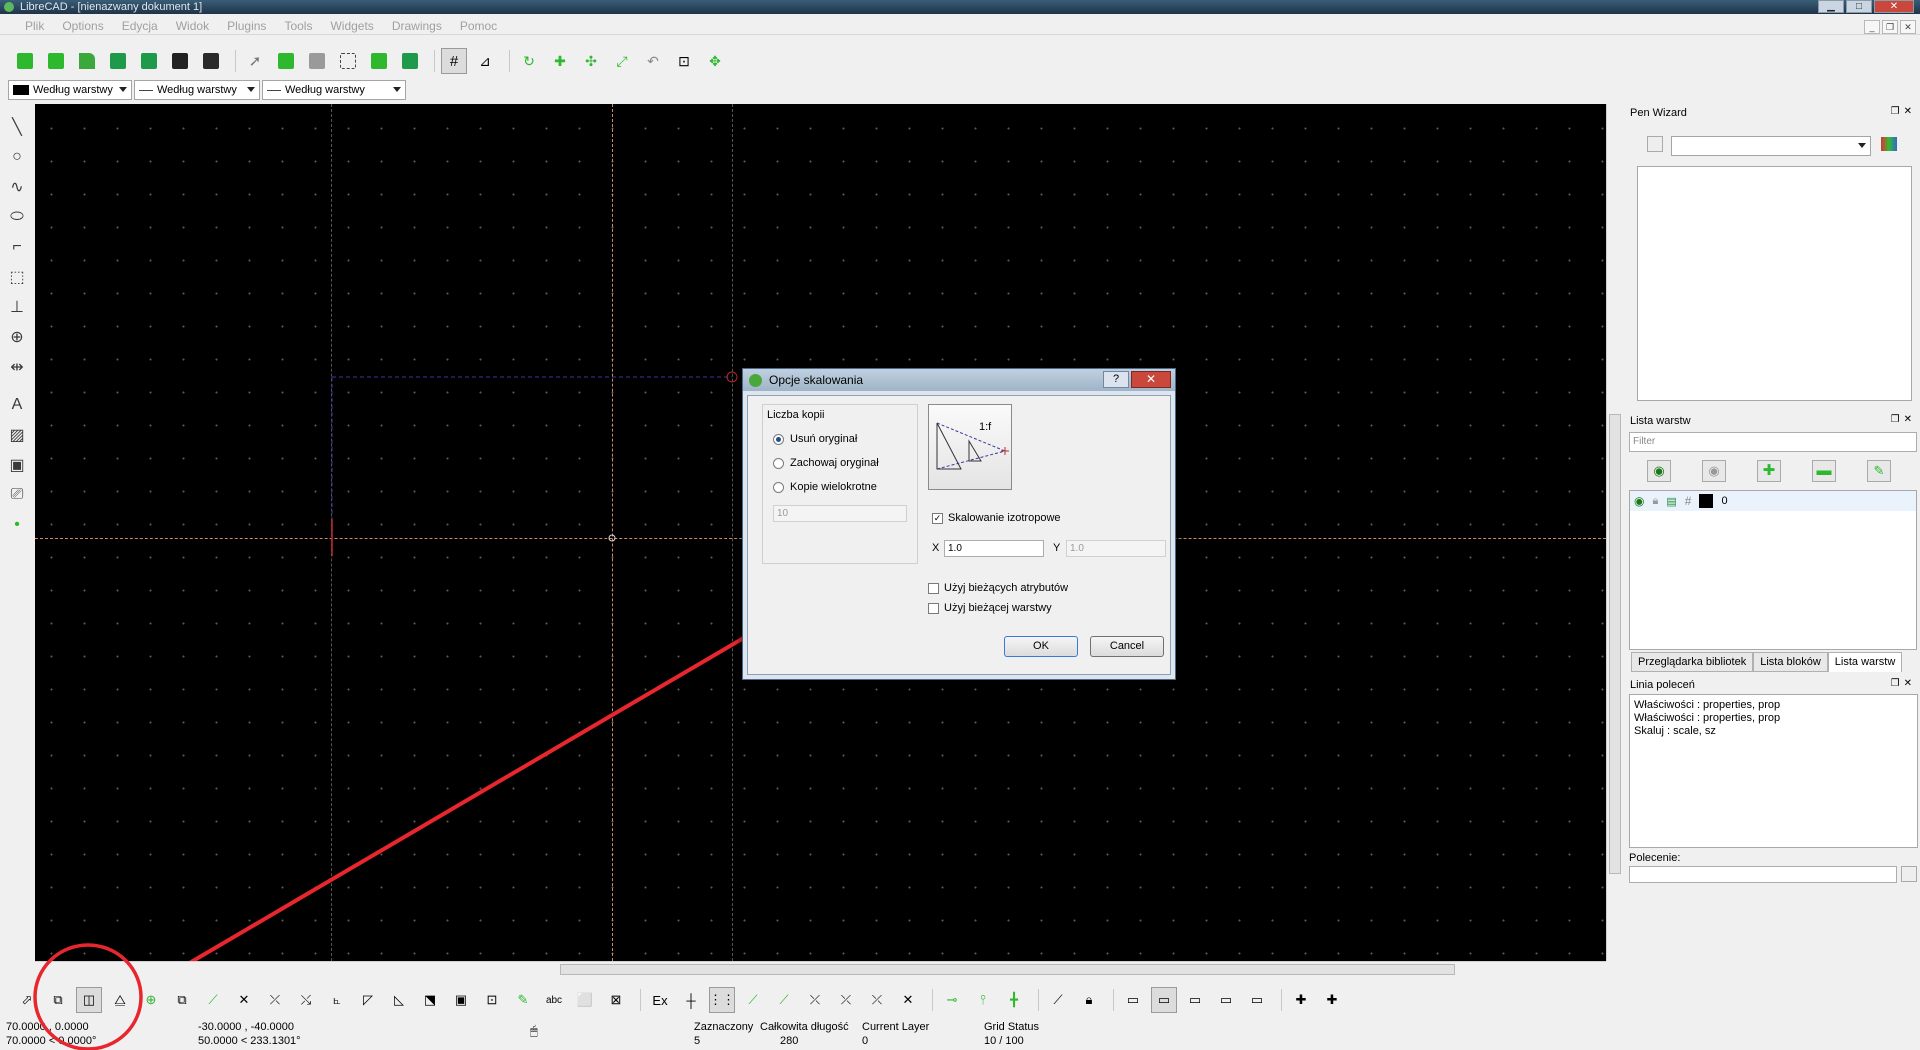 This screenshot has height=1050, width=1920. I want to click on curve-tool-icon: ∿, so click(17, 187).